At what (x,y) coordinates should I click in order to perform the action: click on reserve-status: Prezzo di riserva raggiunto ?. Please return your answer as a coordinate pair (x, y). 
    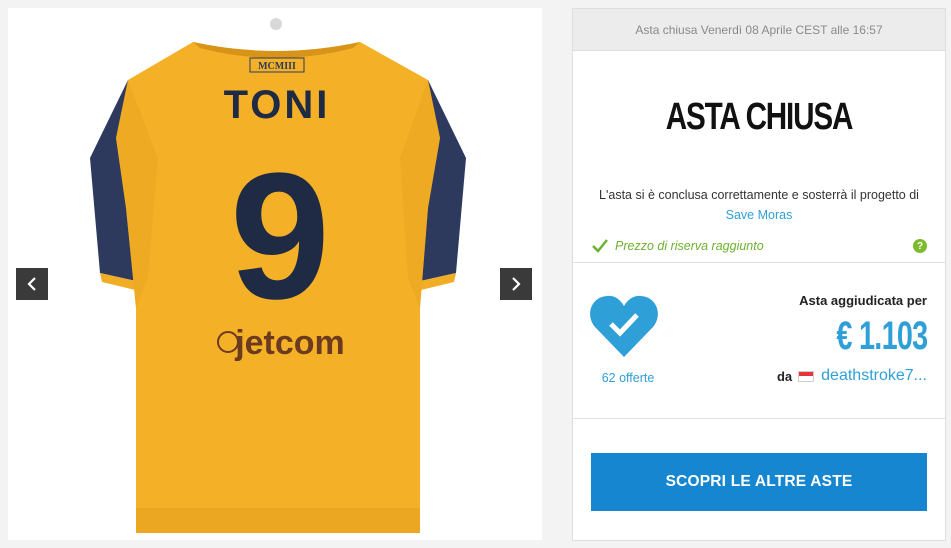
    Looking at the image, I should click on (759, 246).